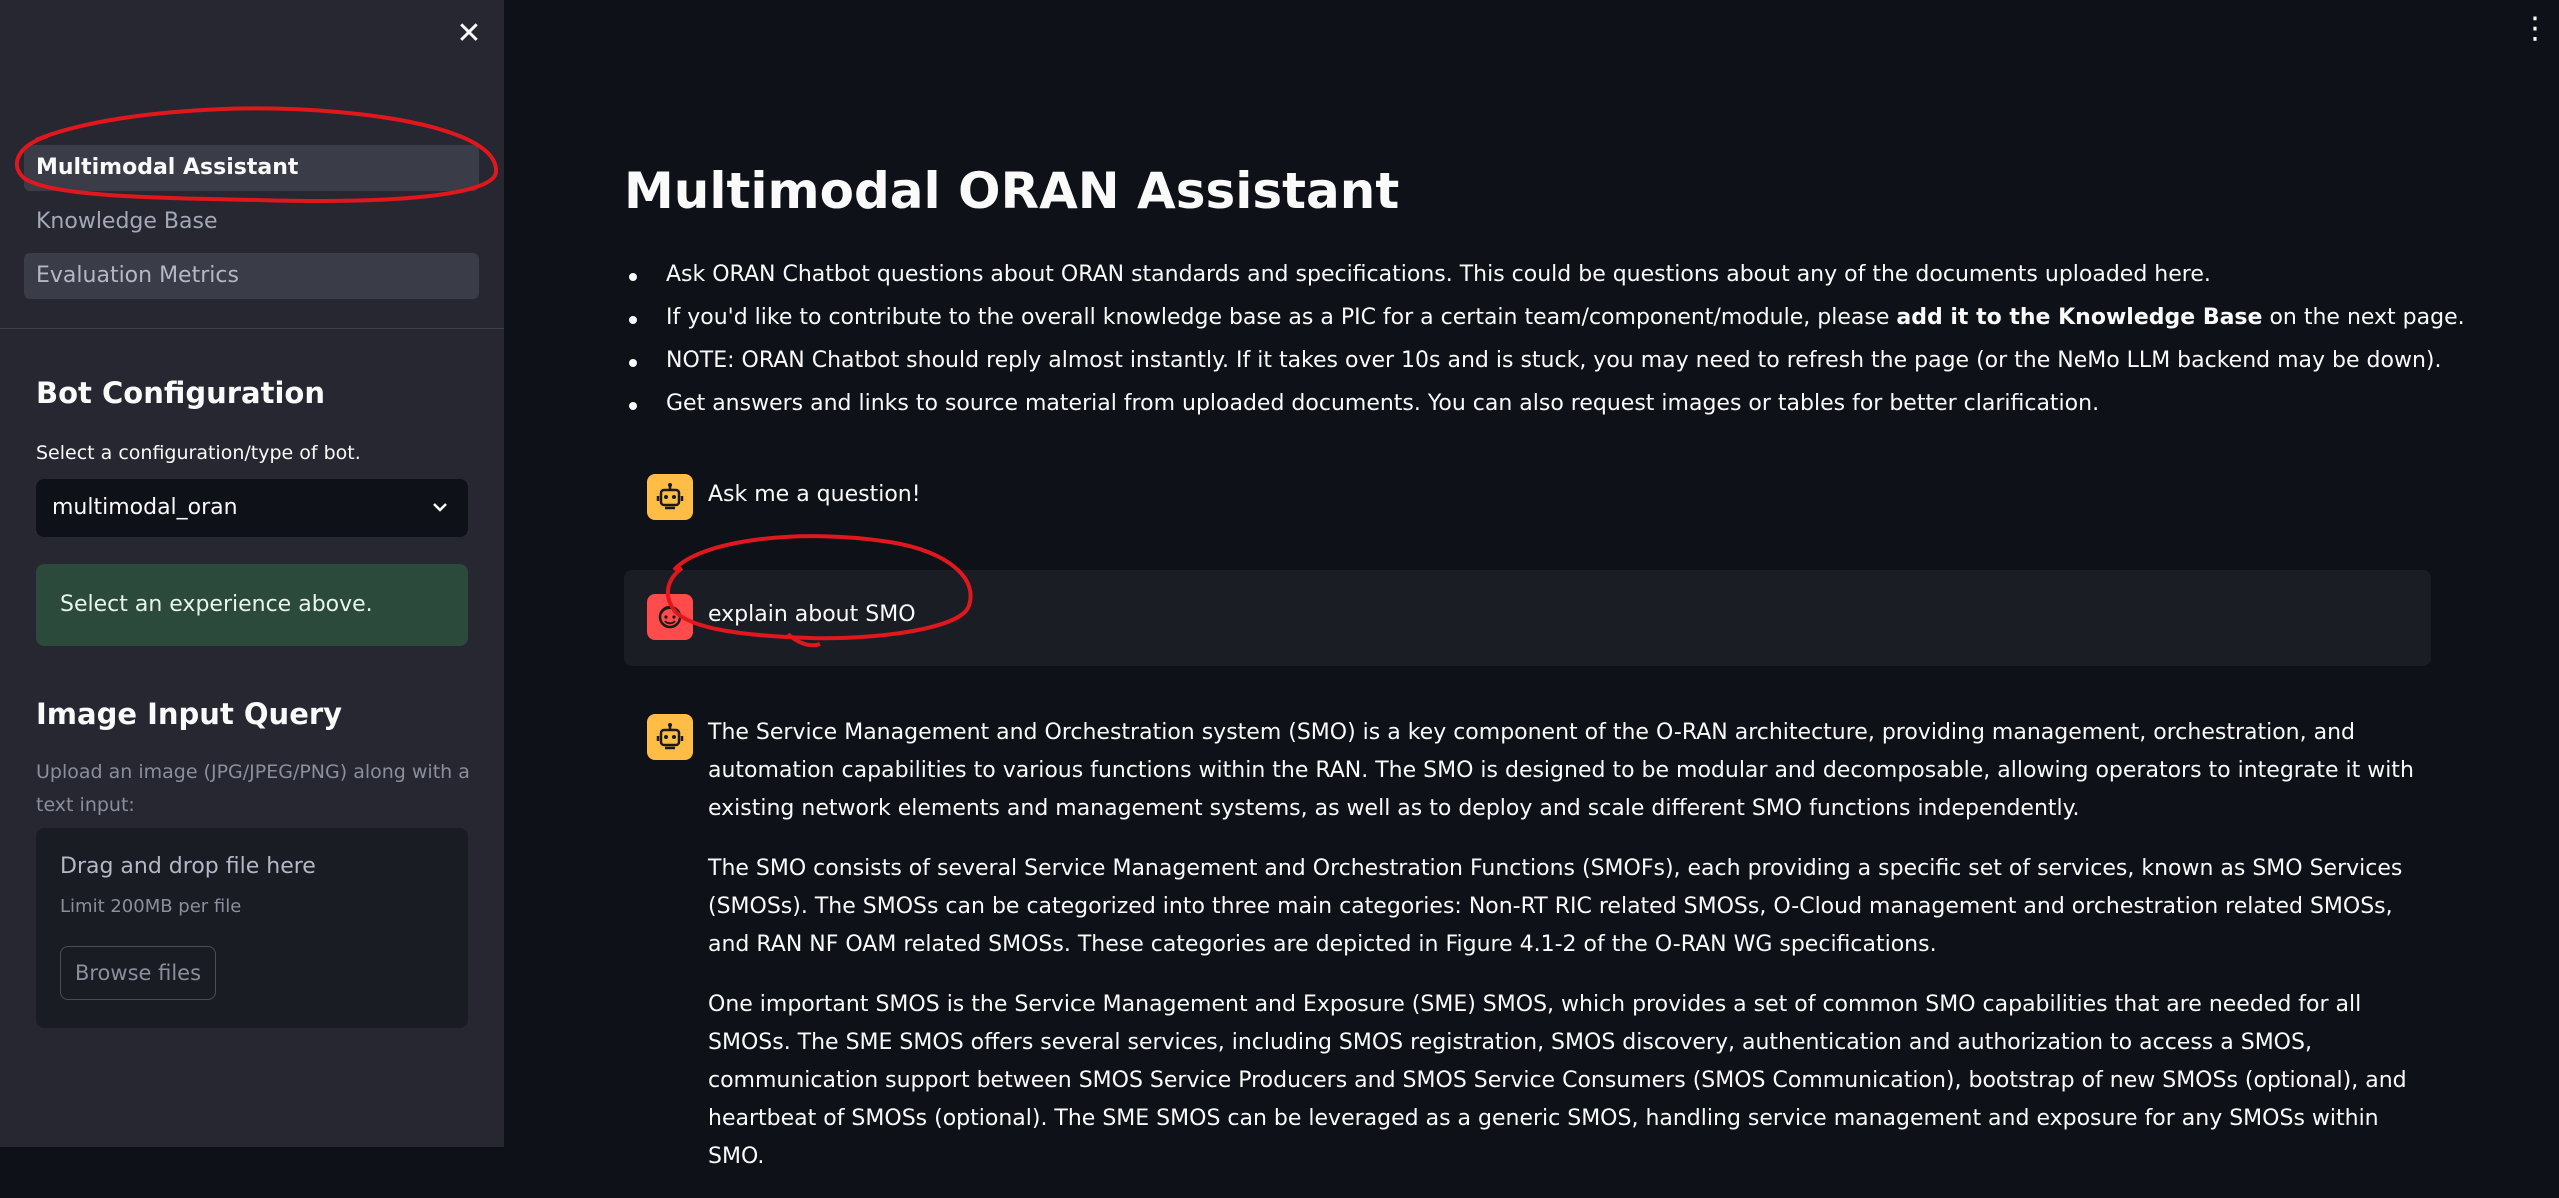 The width and height of the screenshot is (2559, 1198). Describe the element at coordinates (252, 508) in the screenshot. I see `bot-config-select: multimodal_oran` at that location.